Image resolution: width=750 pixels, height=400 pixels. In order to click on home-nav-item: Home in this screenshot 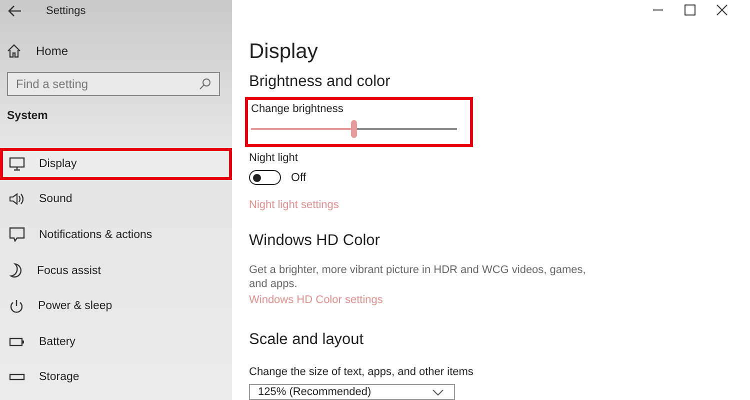, I will do `click(116, 51)`.